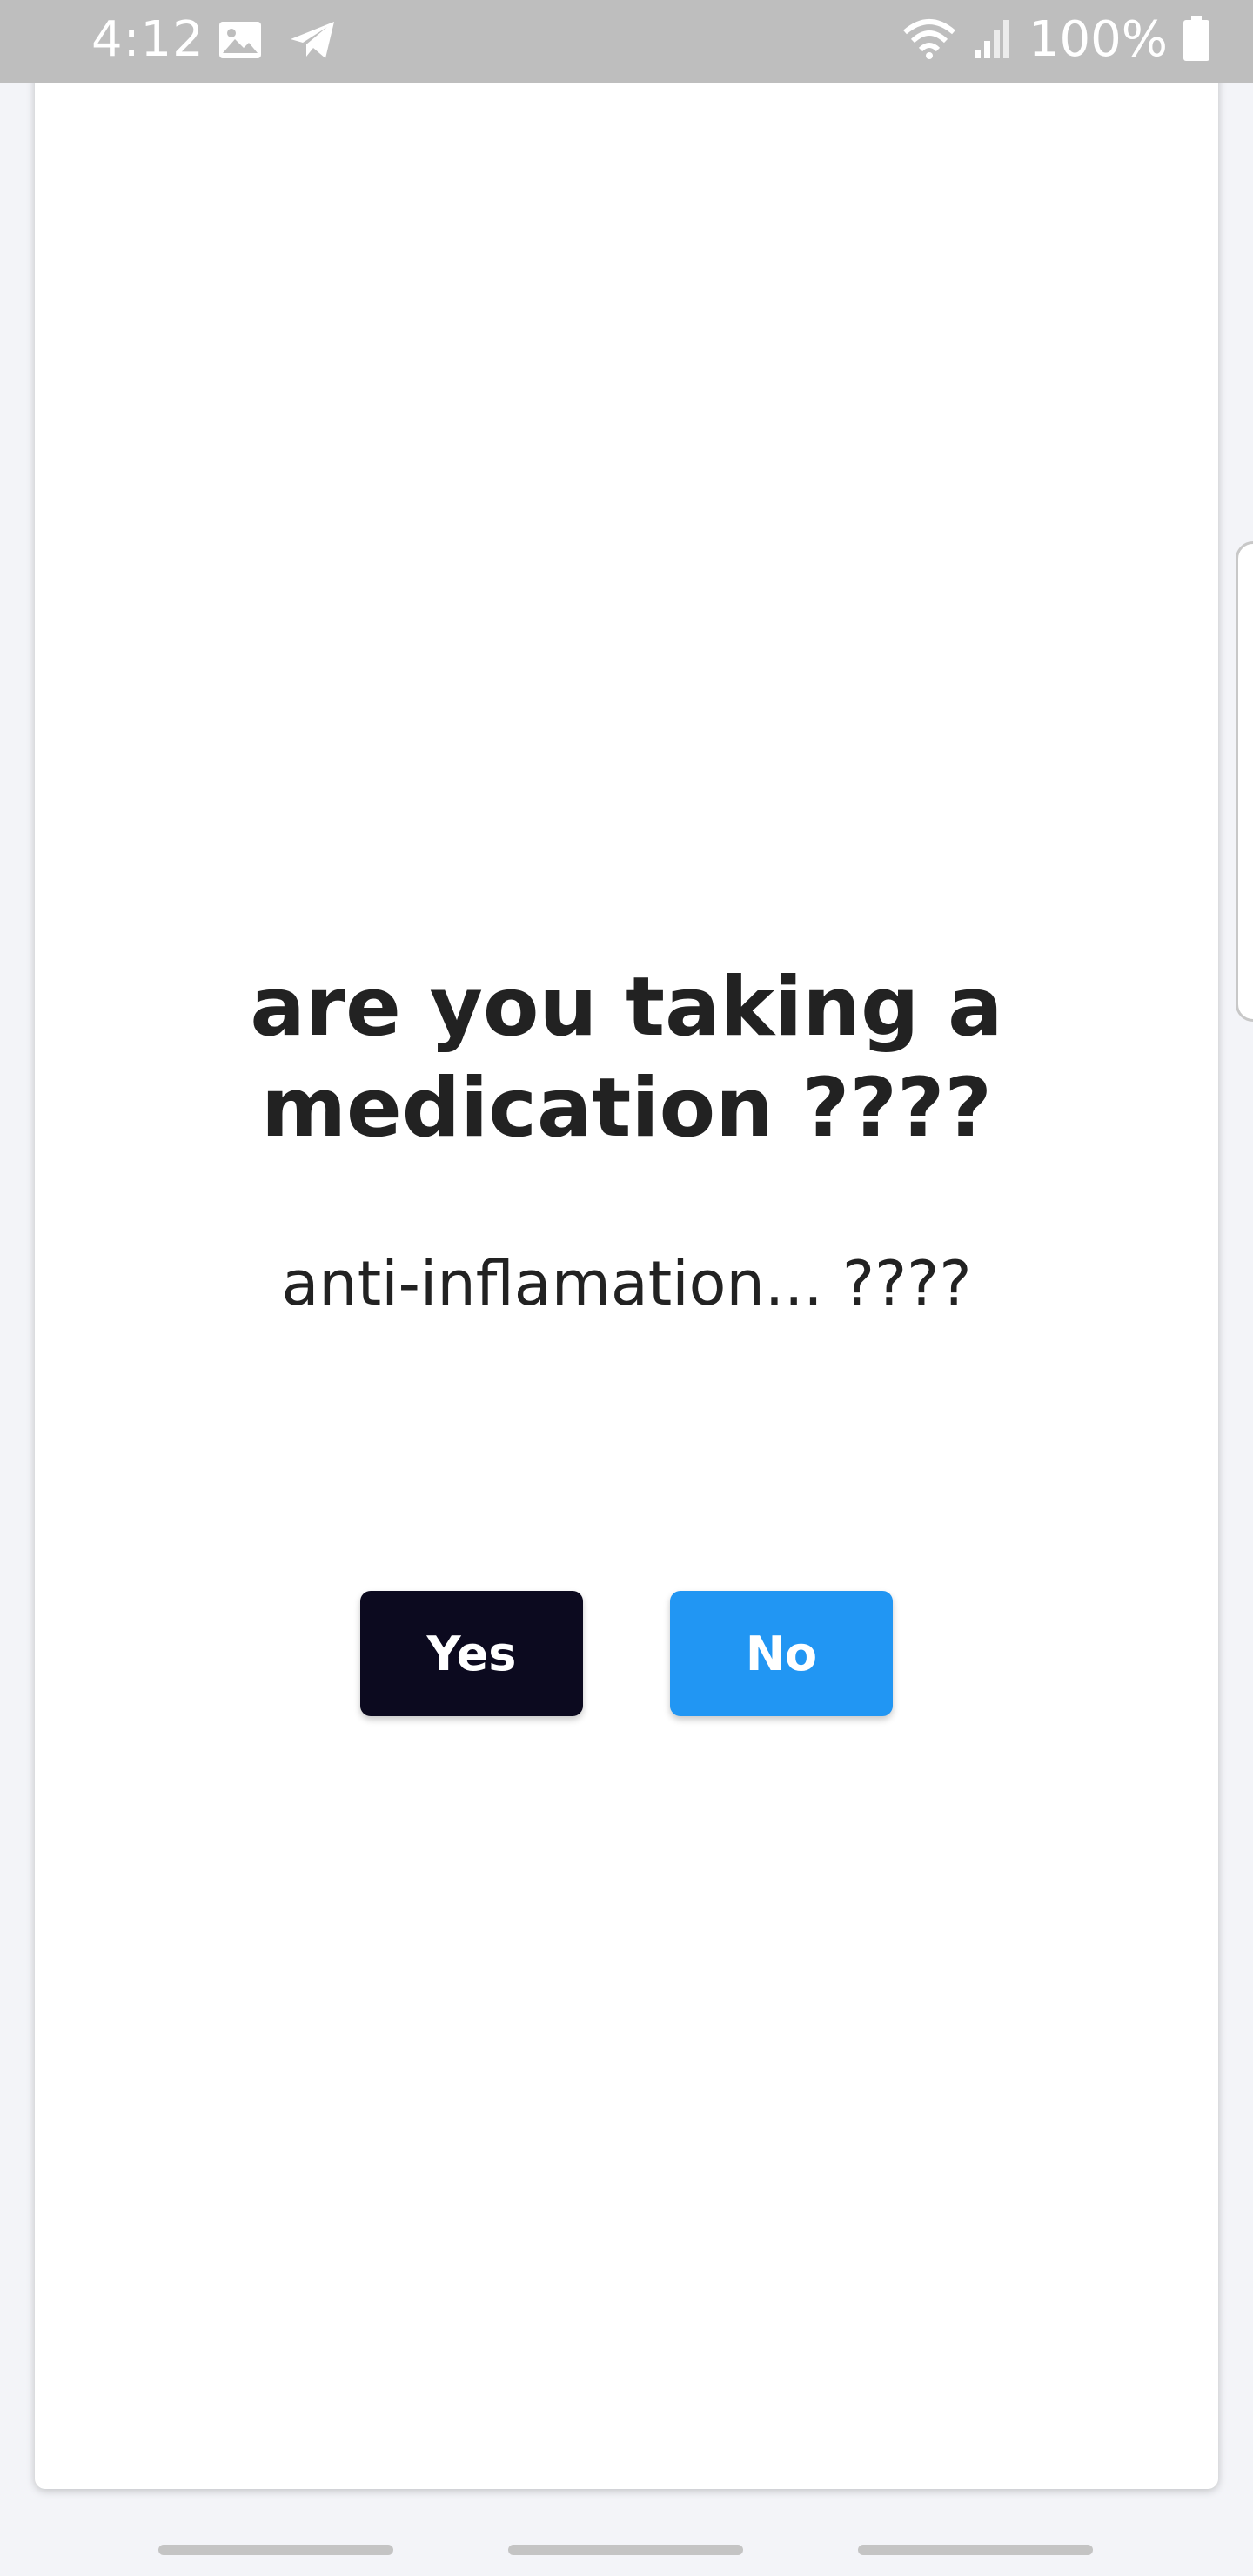 This screenshot has width=1253, height=2576. I want to click on nav-back-handle, so click(976, 2550).